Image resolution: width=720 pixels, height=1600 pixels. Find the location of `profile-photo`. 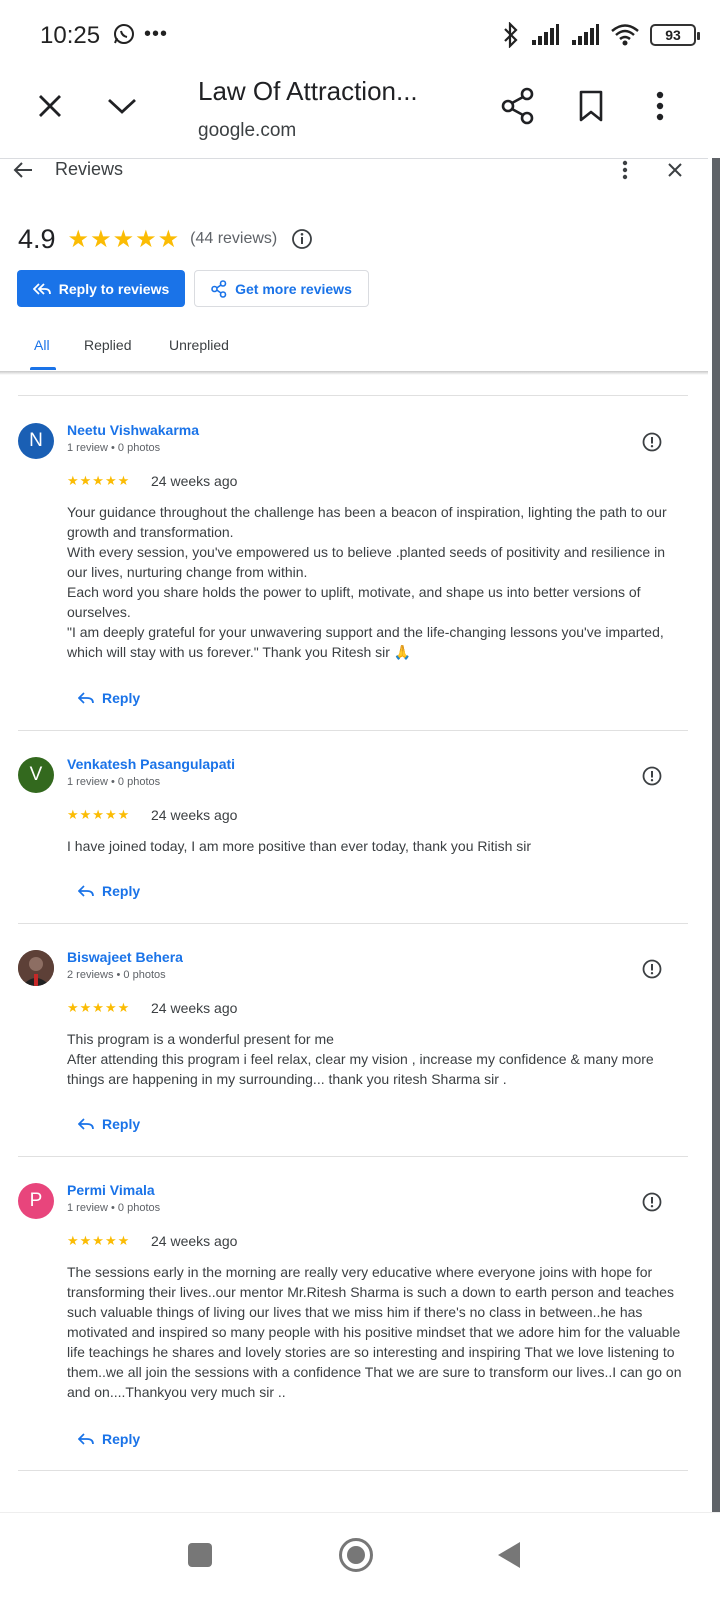

profile-photo is located at coordinates (36, 968).